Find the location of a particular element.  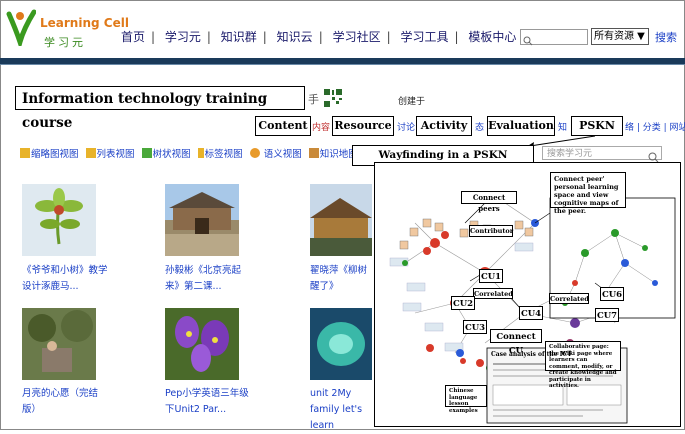

content-label: Content is located at coordinates (283, 126).